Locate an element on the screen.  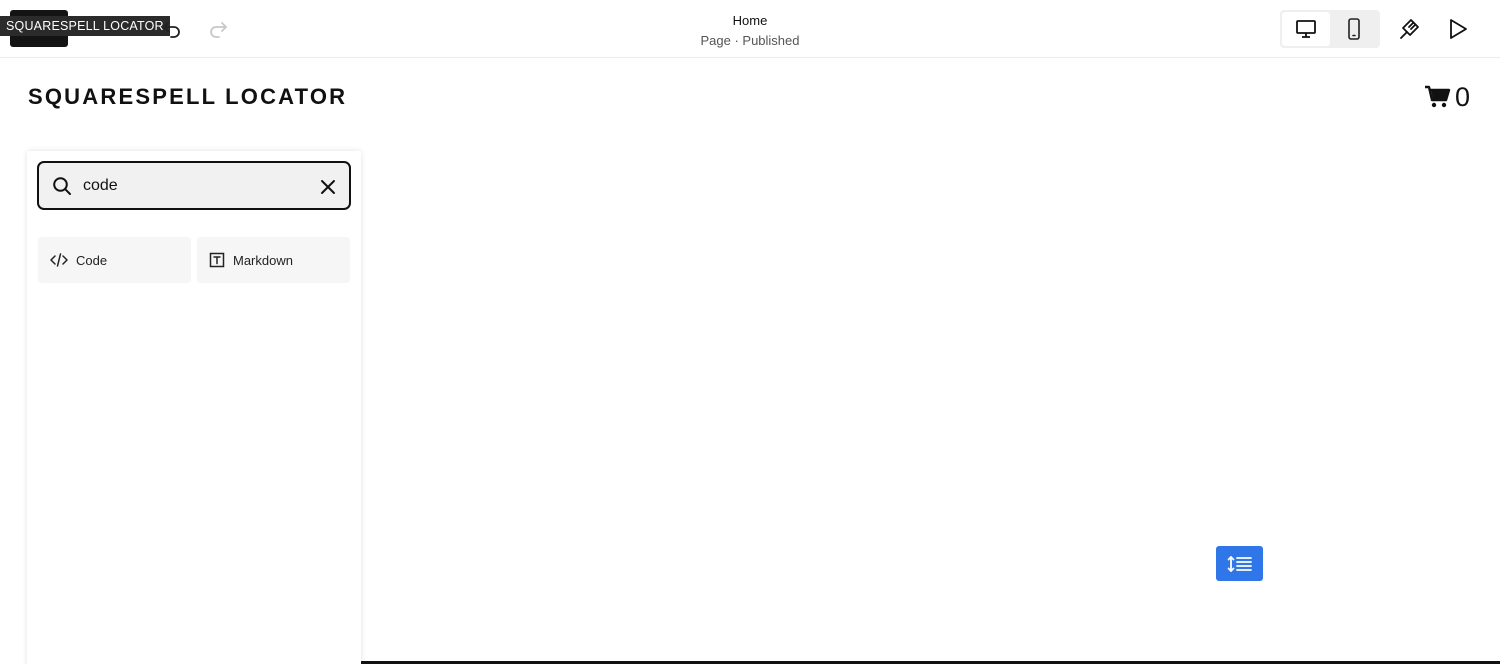
page-info: Home Page · Published is located at coordinates (750, 31).